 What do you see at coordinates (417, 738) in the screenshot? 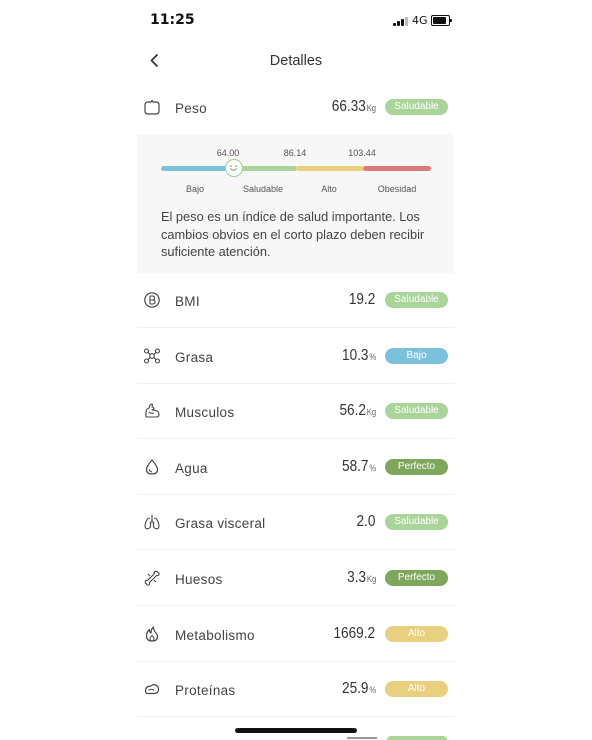
I see `next-row-badge-peek` at bounding box center [417, 738].